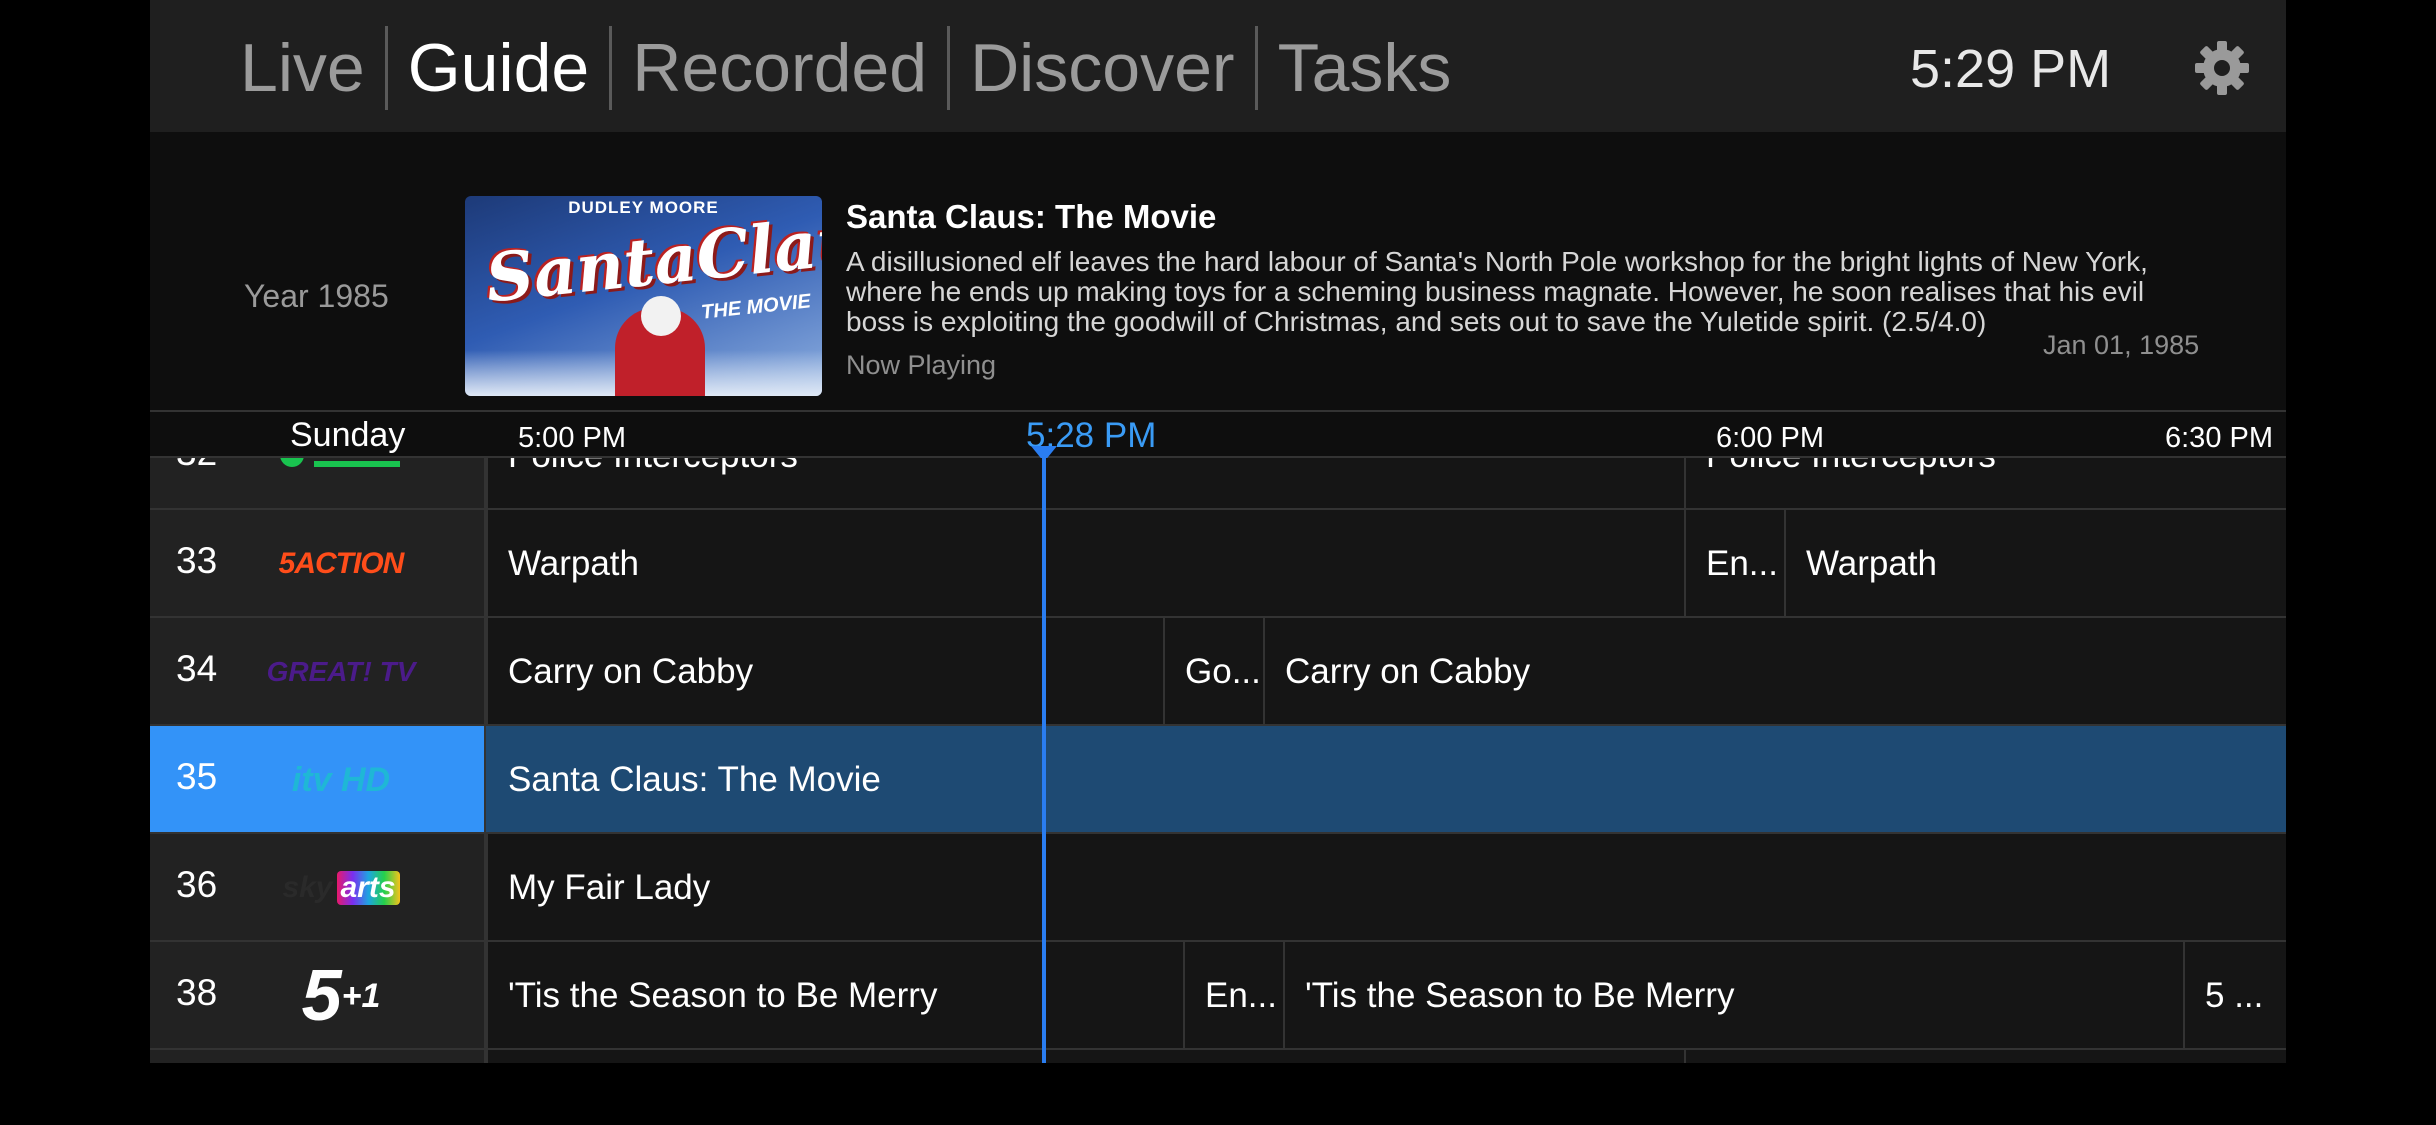 This screenshot has width=2436, height=1125. What do you see at coordinates (609, 887) in the screenshot?
I see `program-title: My Fair Lady` at bounding box center [609, 887].